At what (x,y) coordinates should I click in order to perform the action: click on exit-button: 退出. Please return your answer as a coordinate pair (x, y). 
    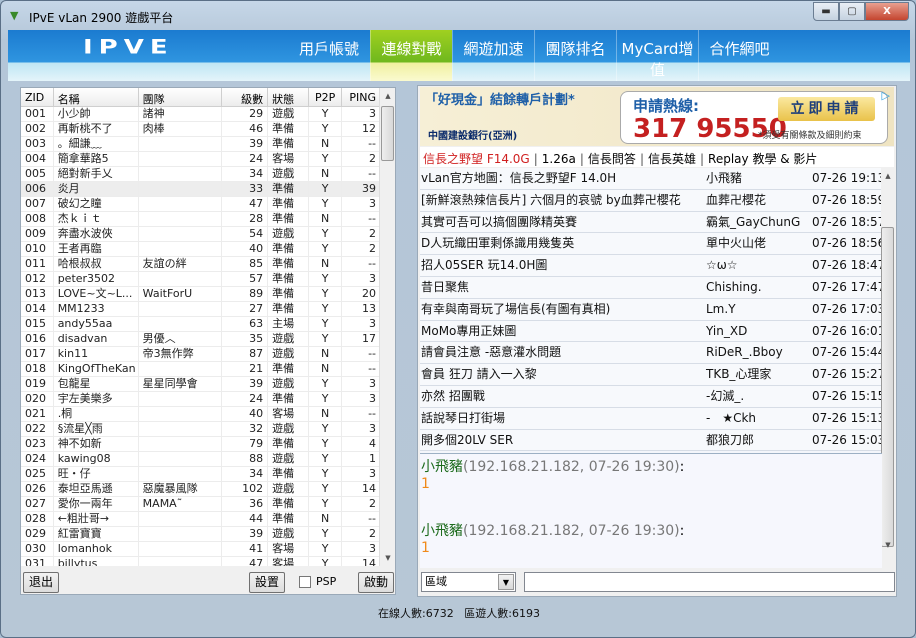
    Looking at the image, I should click on (41, 582).